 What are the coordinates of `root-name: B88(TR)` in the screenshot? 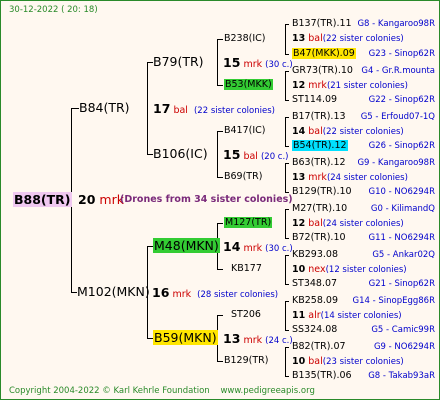 It's located at (42, 199).